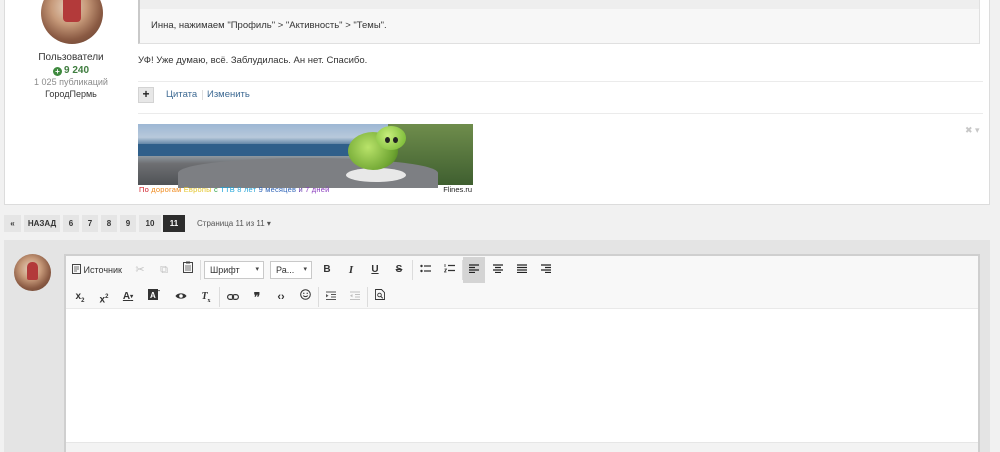 This screenshot has height=452, width=1000. Describe the element at coordinates (206, 297) in the screenshot. I see `remove-format-icon: Tx` at that location.